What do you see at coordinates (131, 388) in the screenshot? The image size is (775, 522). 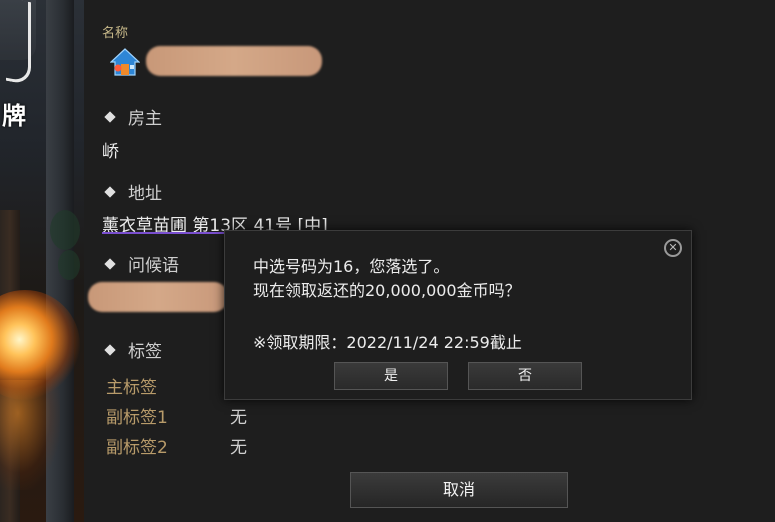 I see `main-tag-label: 主标签` at bounding box center [131, 388].